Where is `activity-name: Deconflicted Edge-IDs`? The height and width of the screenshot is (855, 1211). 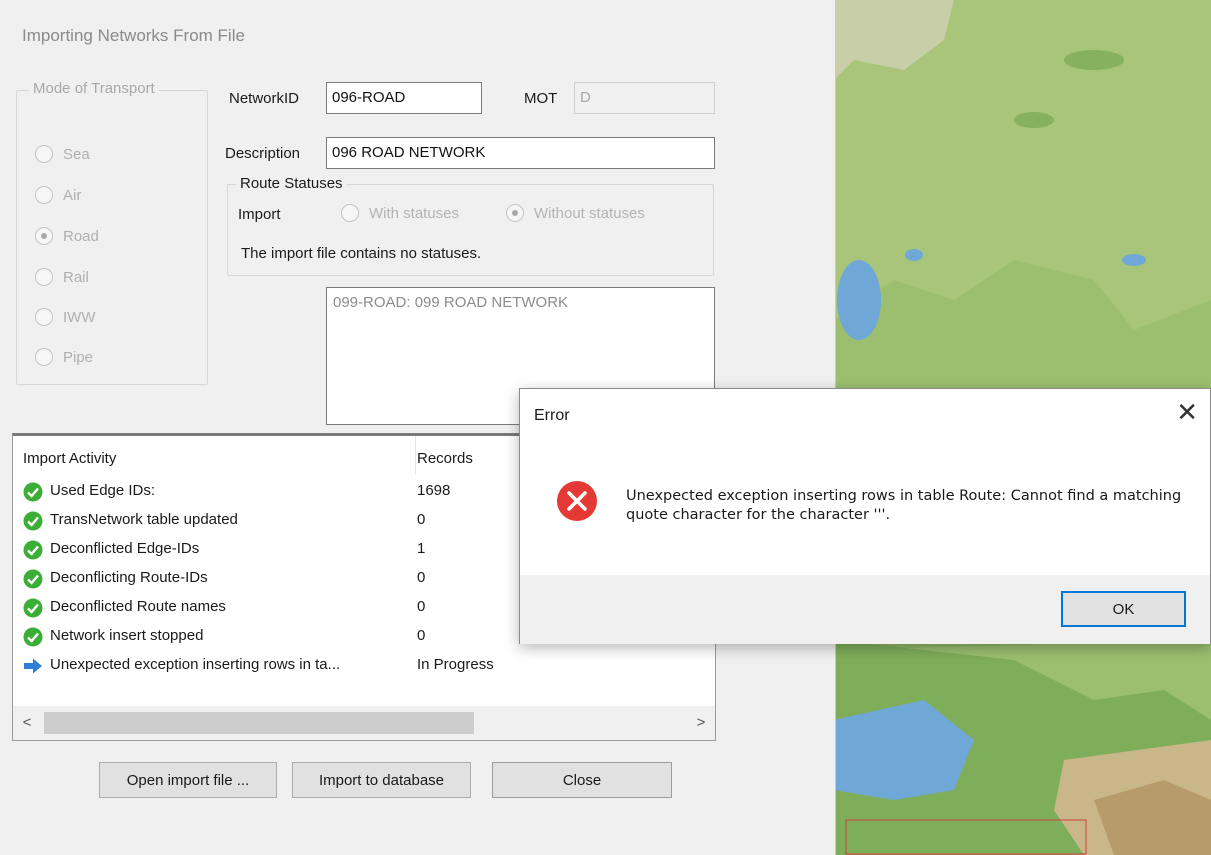 activity-name: Deconflicted Edge-IDs is located at coordinates (125, 548).